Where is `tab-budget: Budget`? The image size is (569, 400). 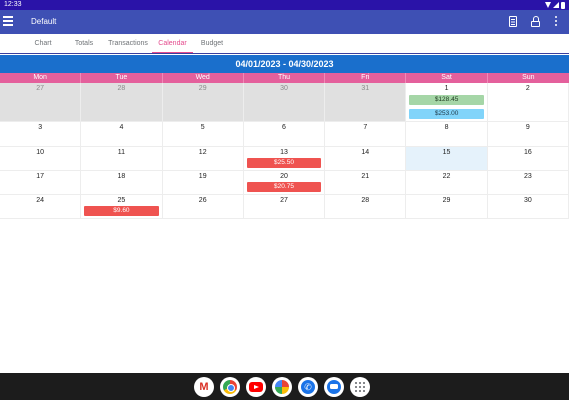
tab-budget: Budget is located at coordinates (212, 44).